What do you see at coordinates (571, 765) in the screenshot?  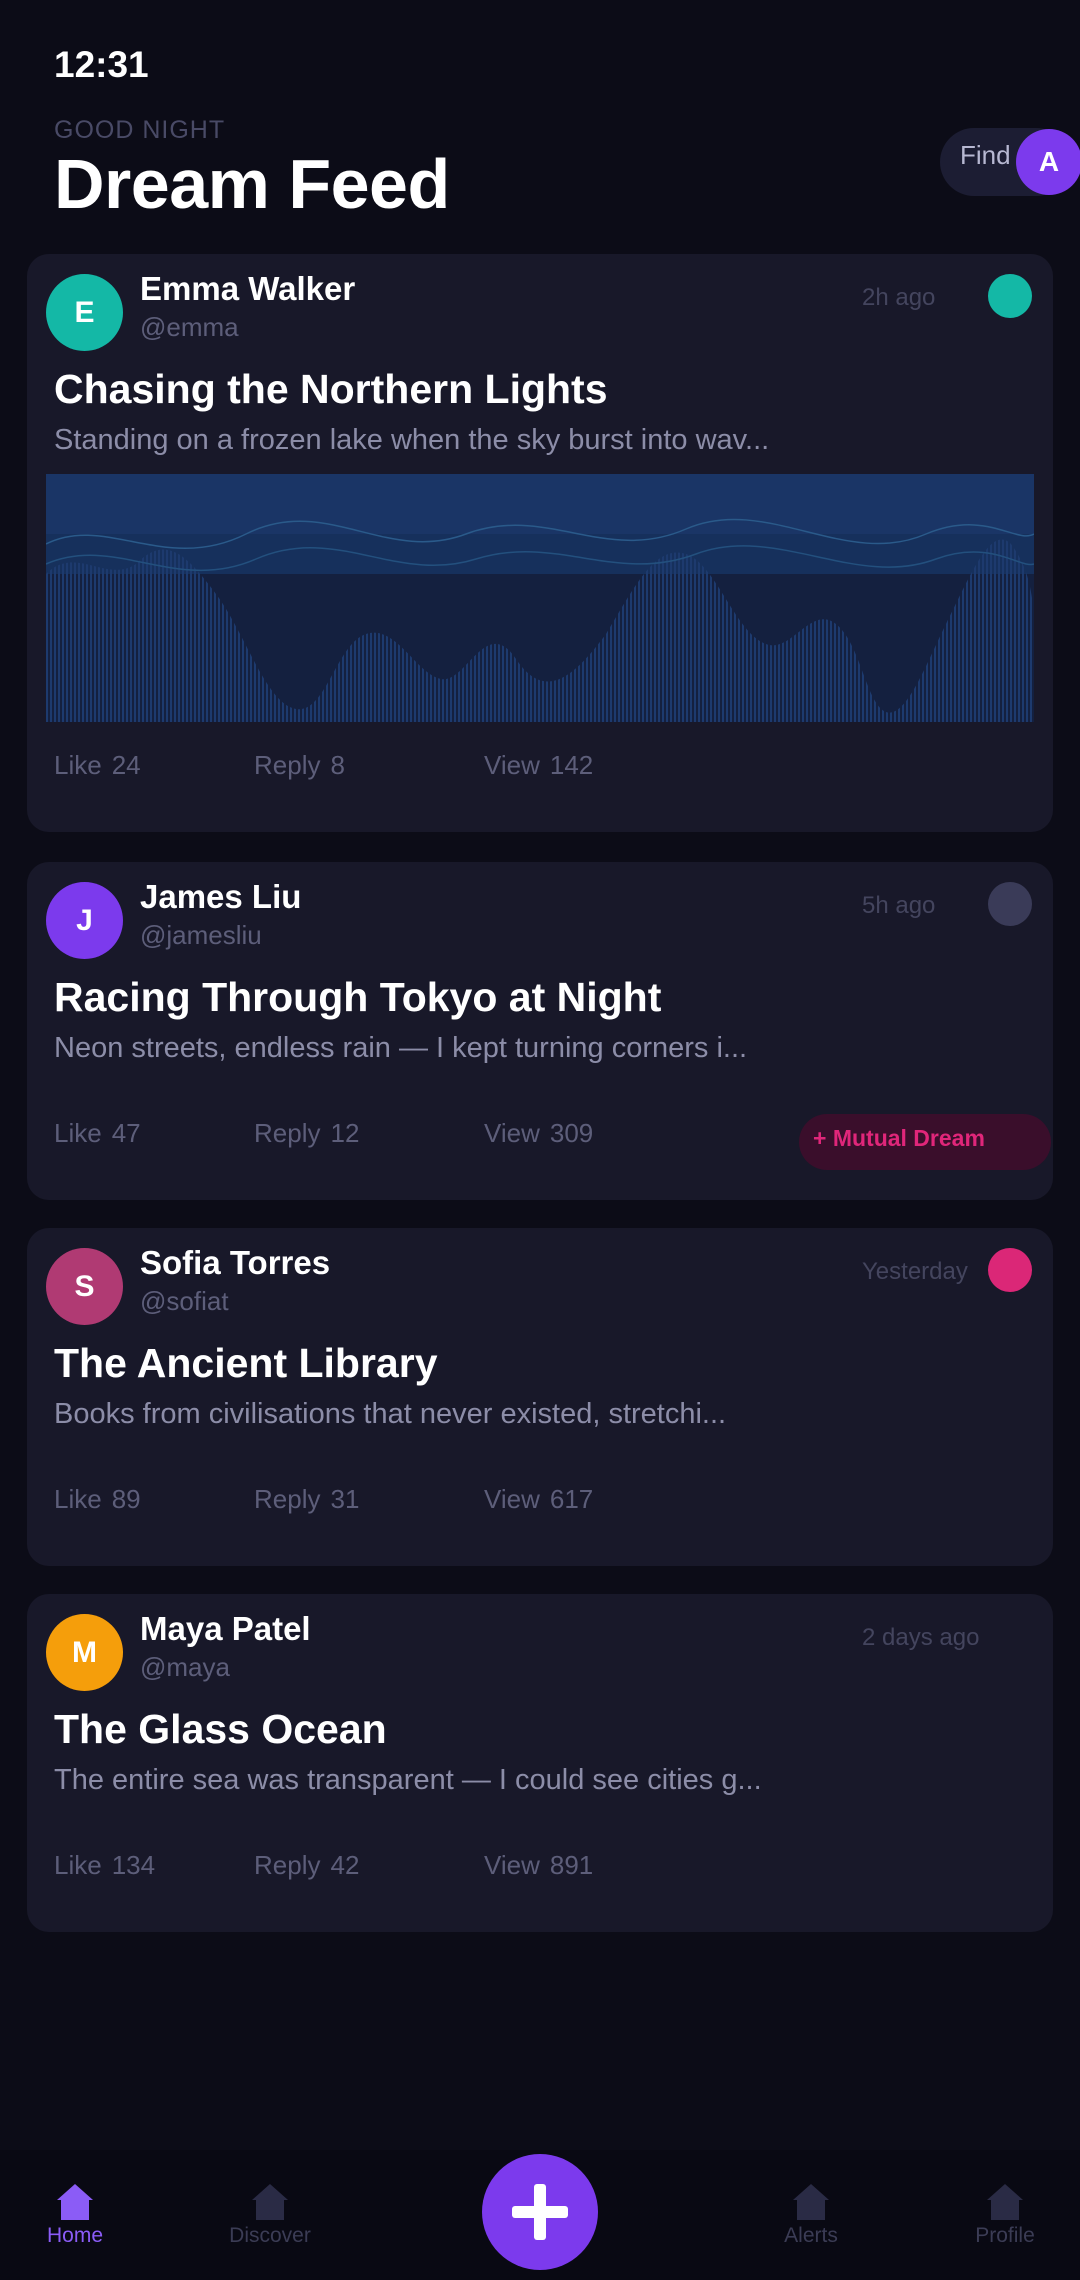 I see `view-count: 142` at bounding box center [571, 765].